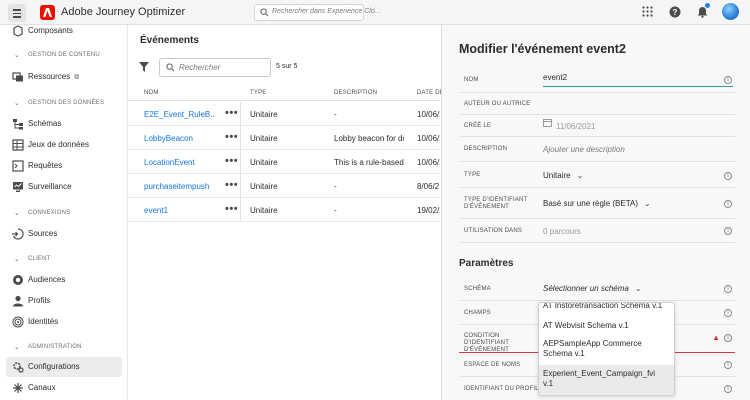 The image size is (750, 400). What do you see at coordinates (169, 40) in the screenshot?
I see `page-title: Événements` at bounding box center [169, 40].